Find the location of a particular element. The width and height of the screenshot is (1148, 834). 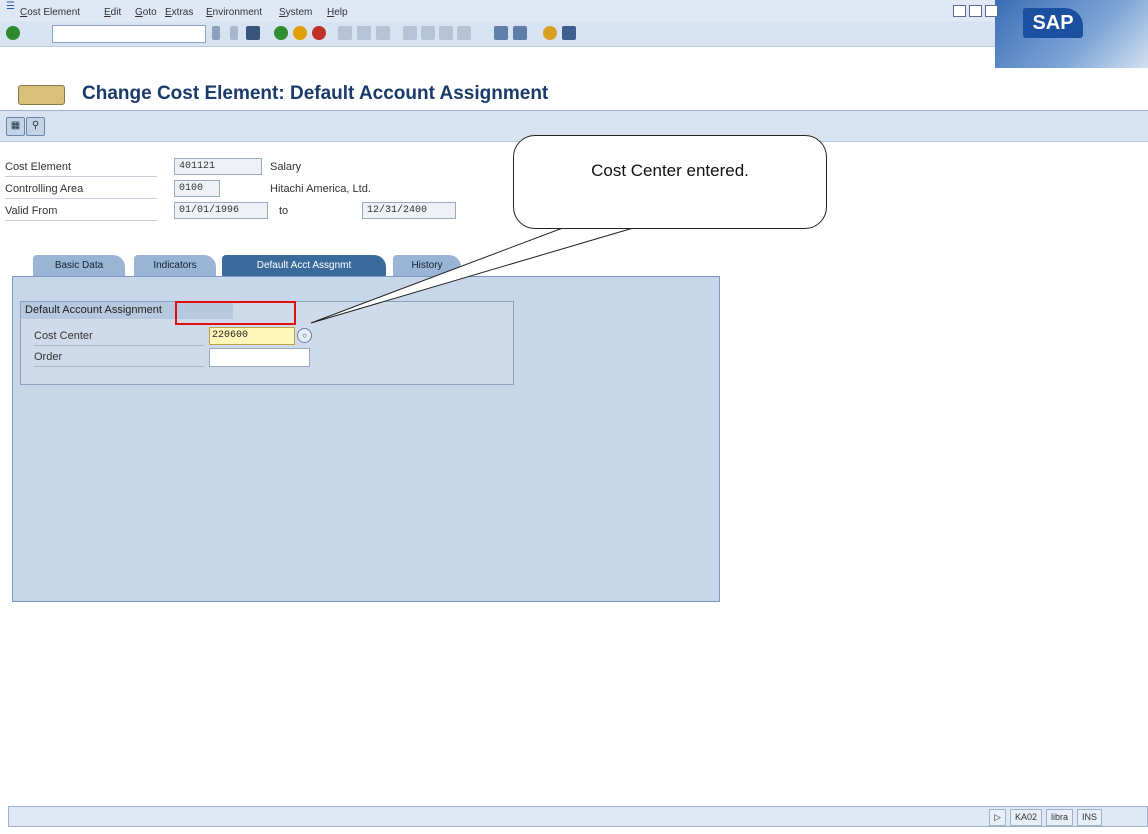

maximize-icon is located at coordinates (975, 11).